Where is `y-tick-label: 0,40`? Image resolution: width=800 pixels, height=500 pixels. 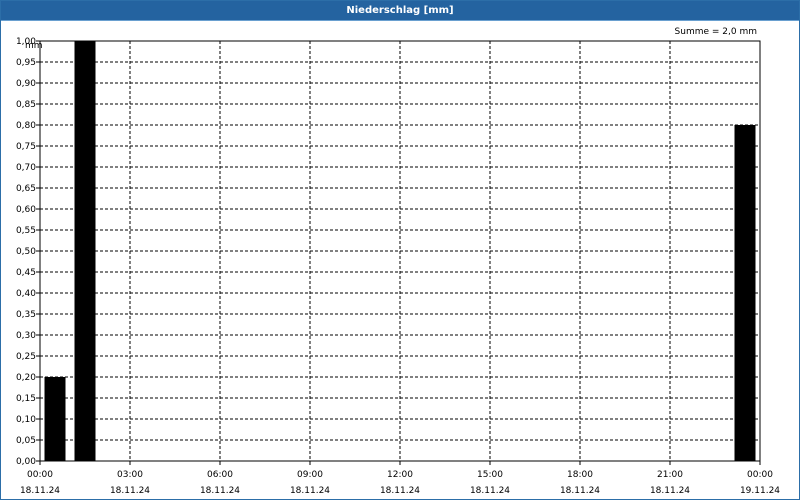 y-tick-label: 0,40 is located at coordinates (26, 294).